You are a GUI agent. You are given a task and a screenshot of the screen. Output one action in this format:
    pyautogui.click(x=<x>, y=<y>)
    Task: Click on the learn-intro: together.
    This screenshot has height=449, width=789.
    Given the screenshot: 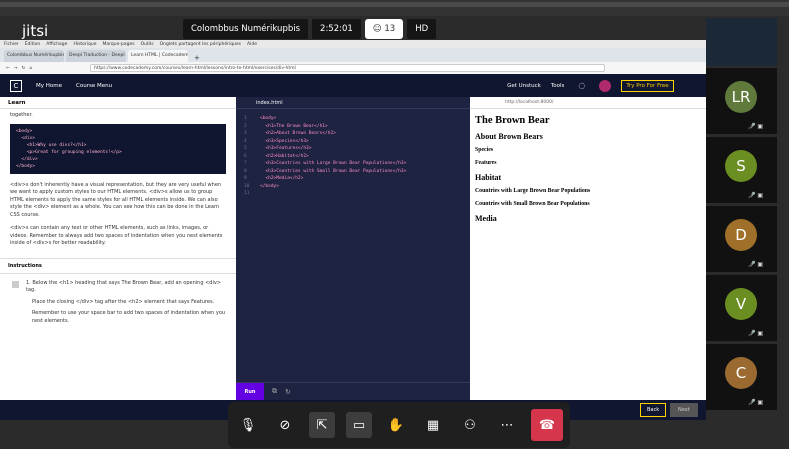 What is the action you would take?
    pyautogui.click(x=21, y=115)
    